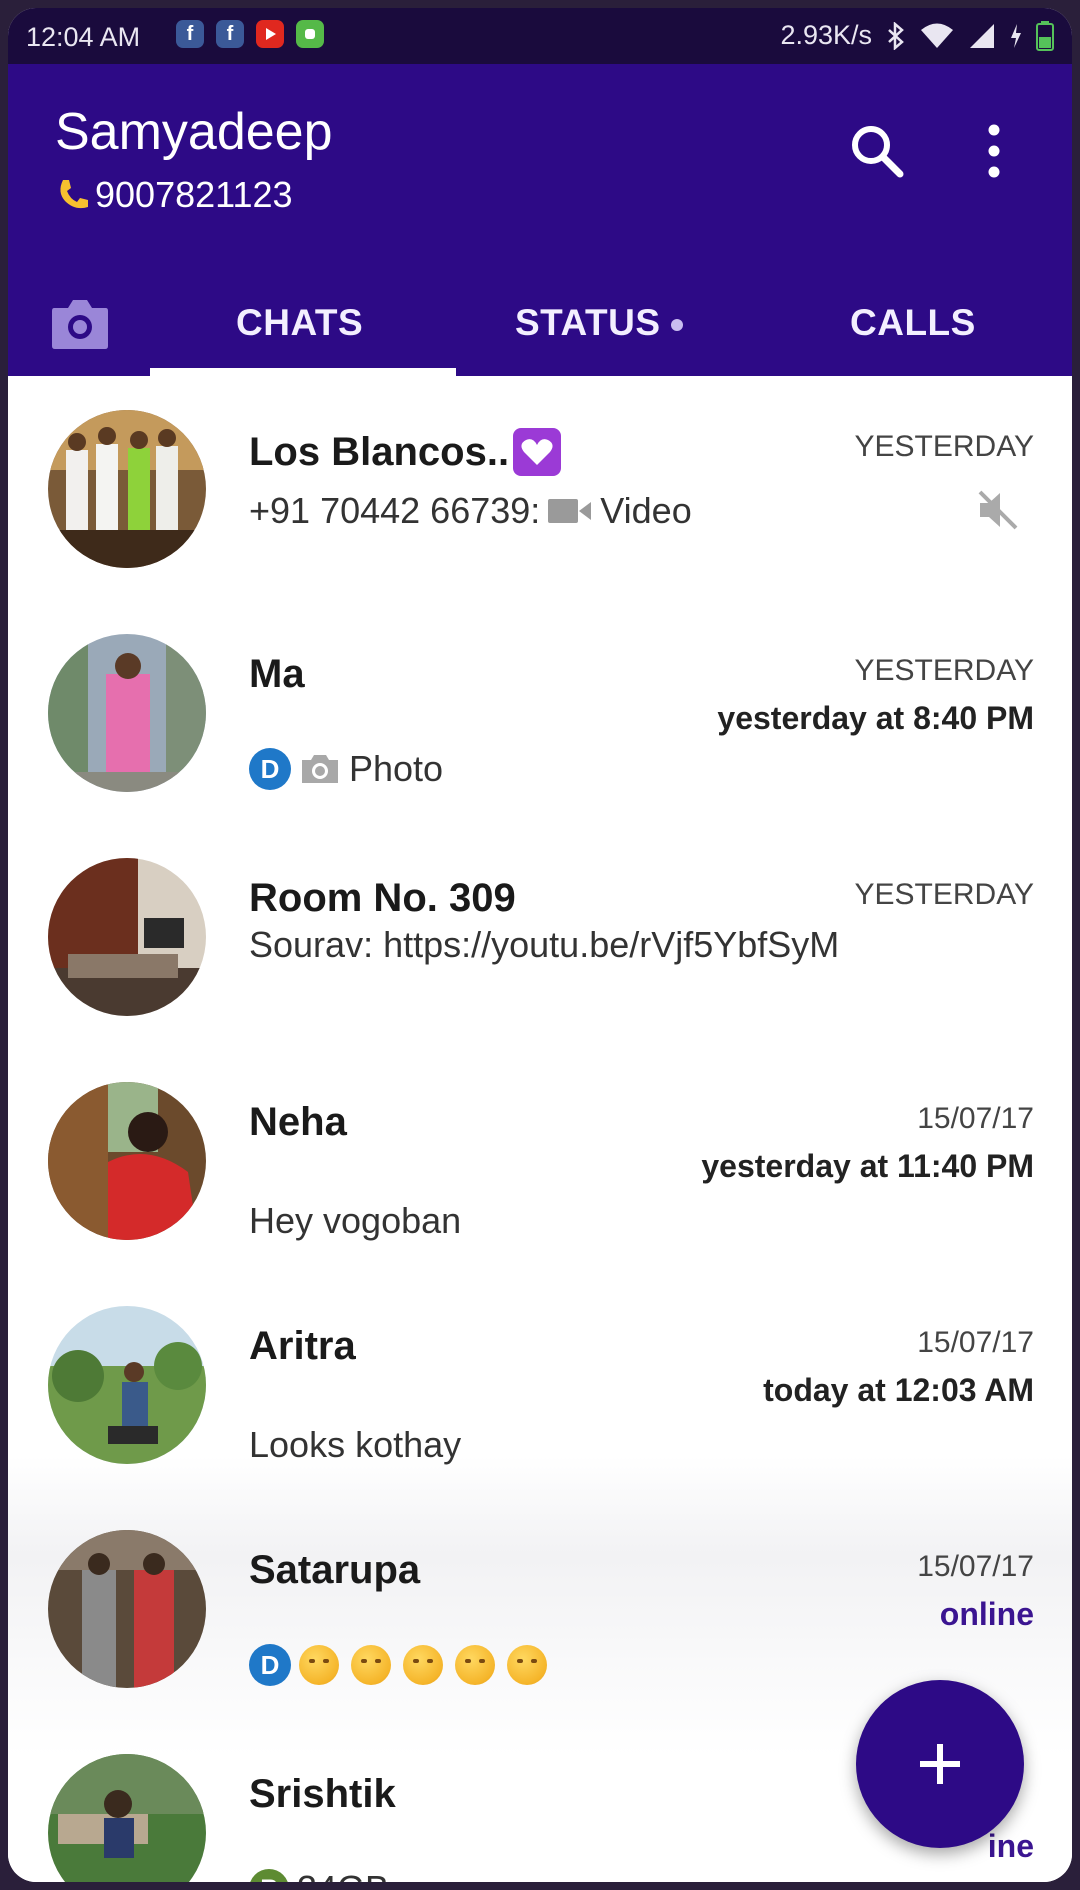  Describe the element at coordinates (537, 452) in the screenshot. I see `heart-icon` at that location.